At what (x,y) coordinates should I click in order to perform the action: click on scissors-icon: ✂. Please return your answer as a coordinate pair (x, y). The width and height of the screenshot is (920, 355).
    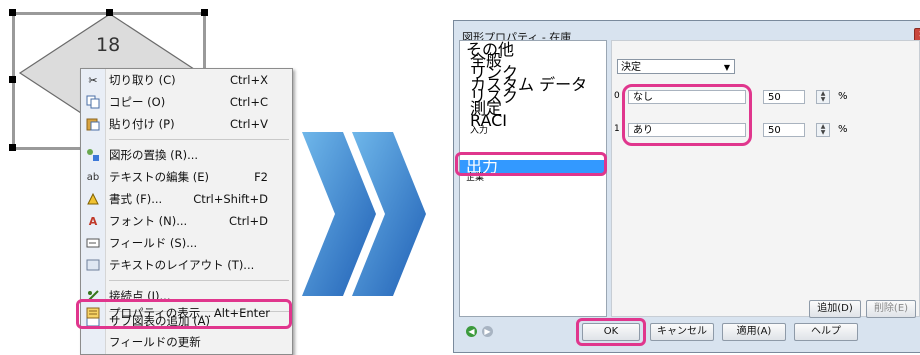
    Looking at the image, I should click on (93, 80).